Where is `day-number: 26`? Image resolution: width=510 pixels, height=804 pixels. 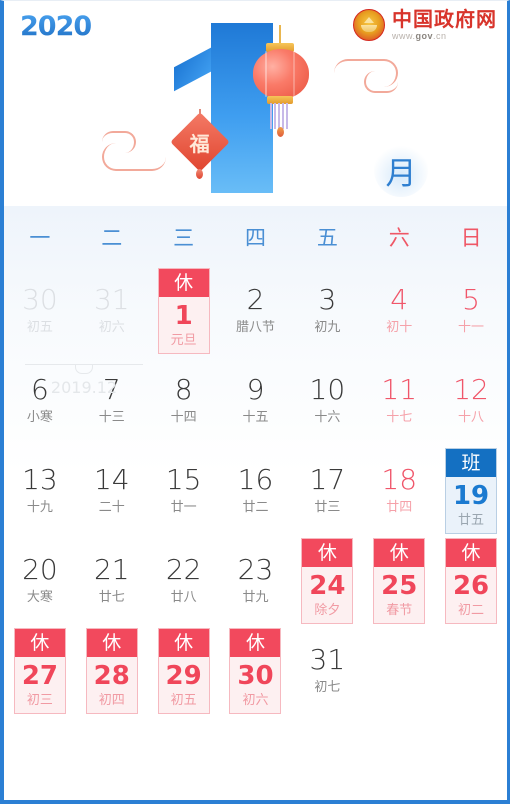 day-number: 26 is located at coordinates (471, 586).